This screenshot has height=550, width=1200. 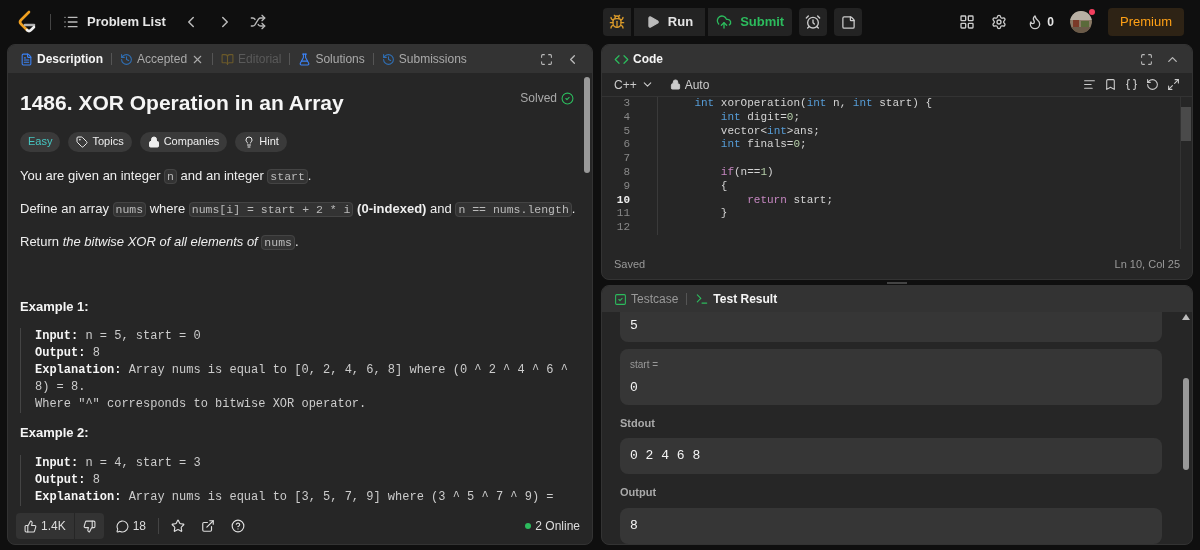 What do you see at coordinates (634, 325) in the screenshot?
I see `input-value: 5` at bounding box center [634, 325].